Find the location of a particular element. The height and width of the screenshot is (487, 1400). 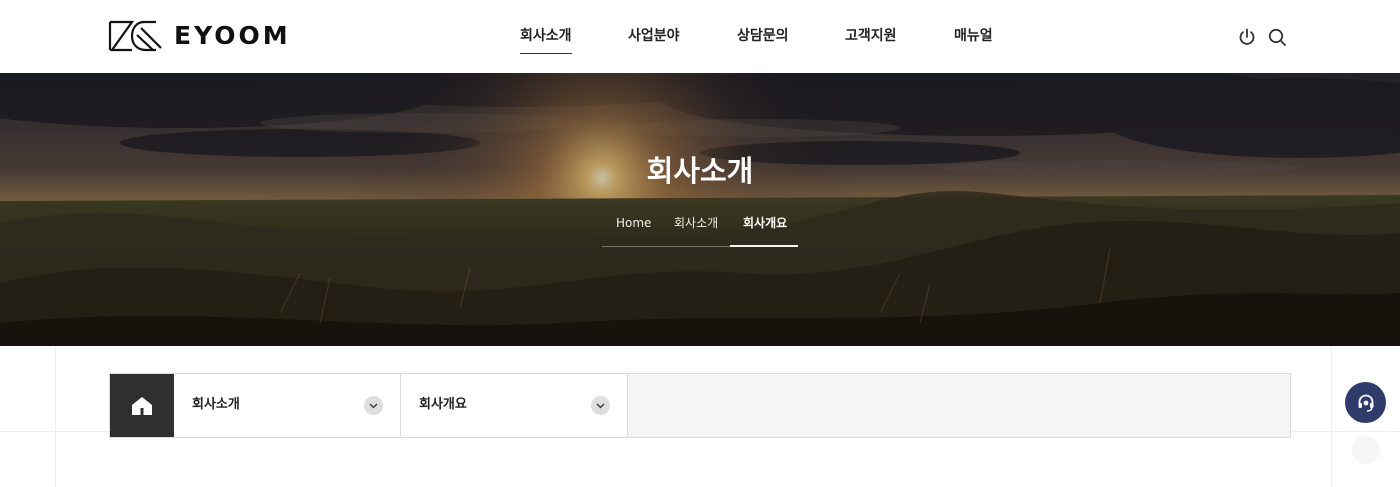

page-title: 회사소개 is located at coordinates (700, 171).